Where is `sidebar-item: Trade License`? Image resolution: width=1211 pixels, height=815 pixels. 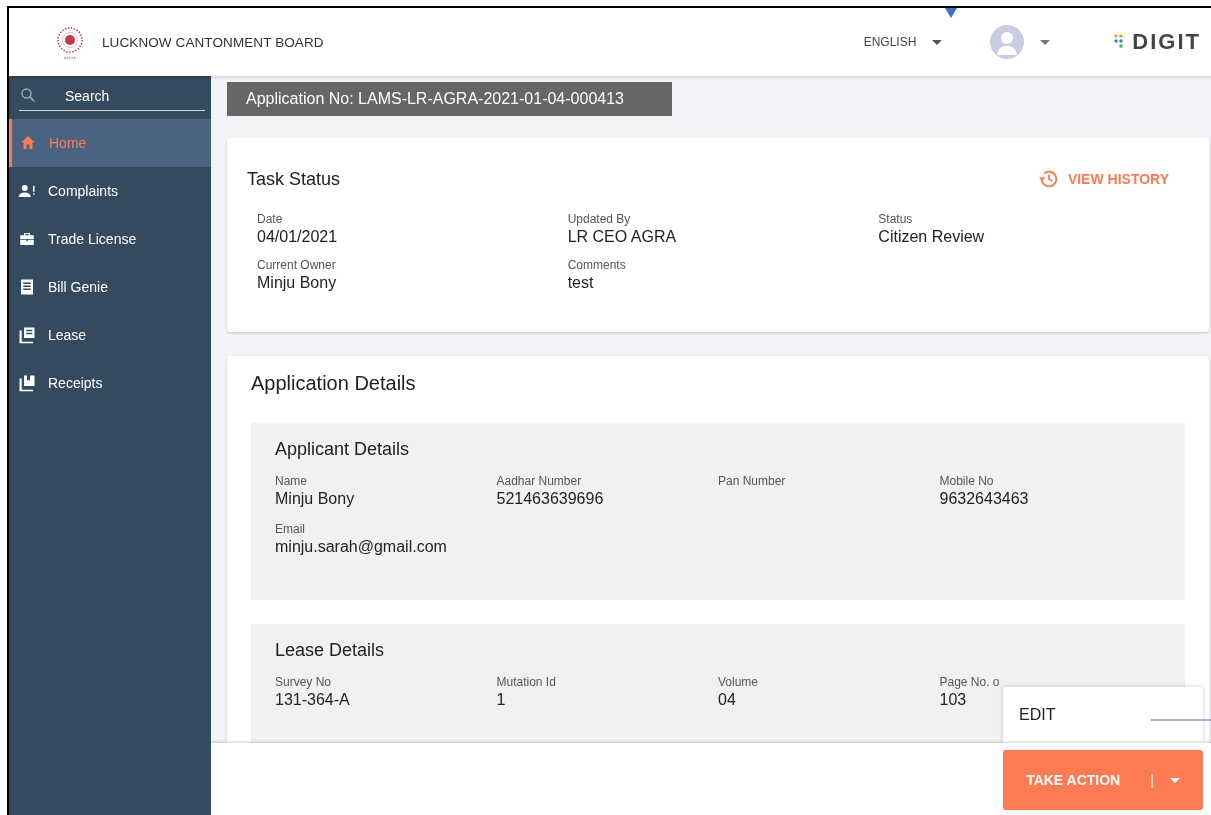 sidebar-item: Trade License is located at coordinates (110, 239).